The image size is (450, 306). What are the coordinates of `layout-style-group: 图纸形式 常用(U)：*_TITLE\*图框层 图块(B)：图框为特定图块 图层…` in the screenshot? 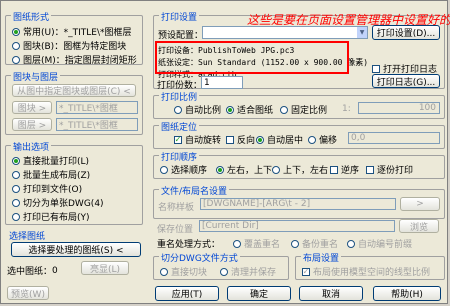 It's located at (74, 38).